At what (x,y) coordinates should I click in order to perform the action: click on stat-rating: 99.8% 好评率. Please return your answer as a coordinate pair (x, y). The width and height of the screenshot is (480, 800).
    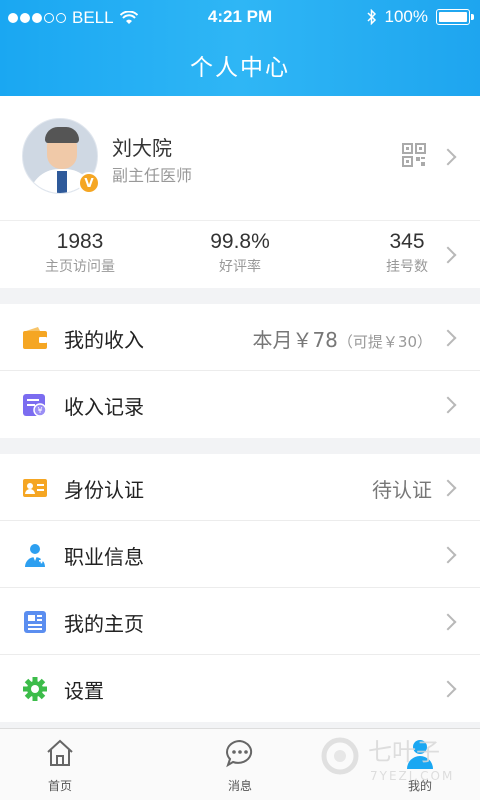
    Looking at the image, I should click on (240, 253).